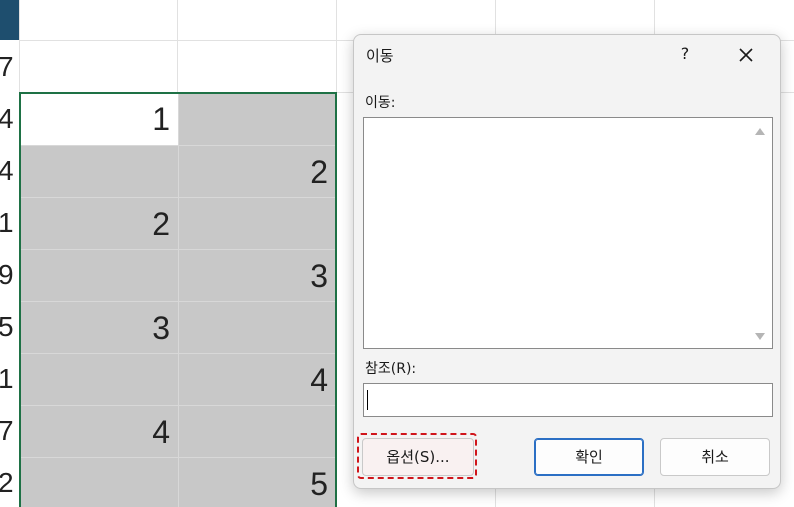 This screenshot has width=794, height=507. I want to click on cell: 1, so click(99, 119).